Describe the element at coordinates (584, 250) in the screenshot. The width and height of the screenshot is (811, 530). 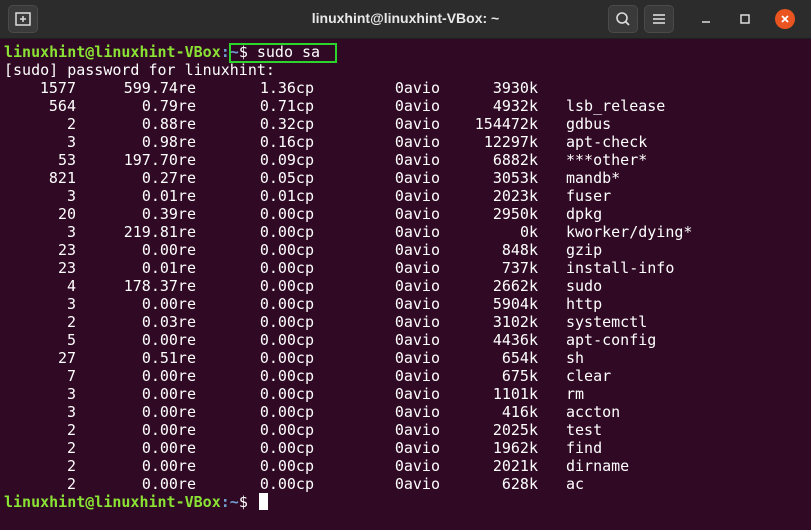
I see `command-name: gzip` at that location.